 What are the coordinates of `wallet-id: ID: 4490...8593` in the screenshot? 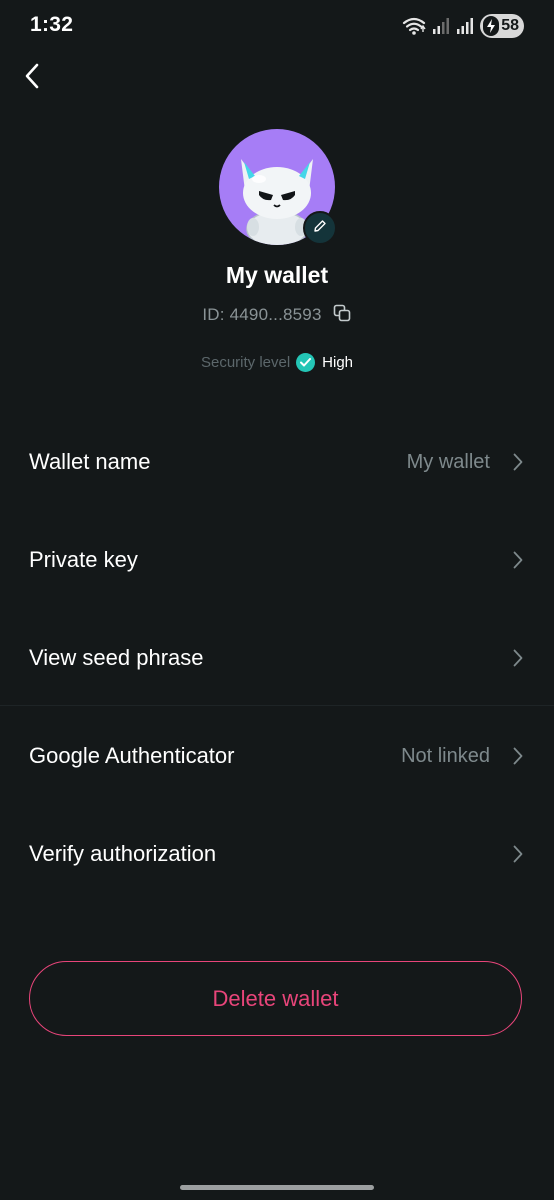 It's located at (262, 314).